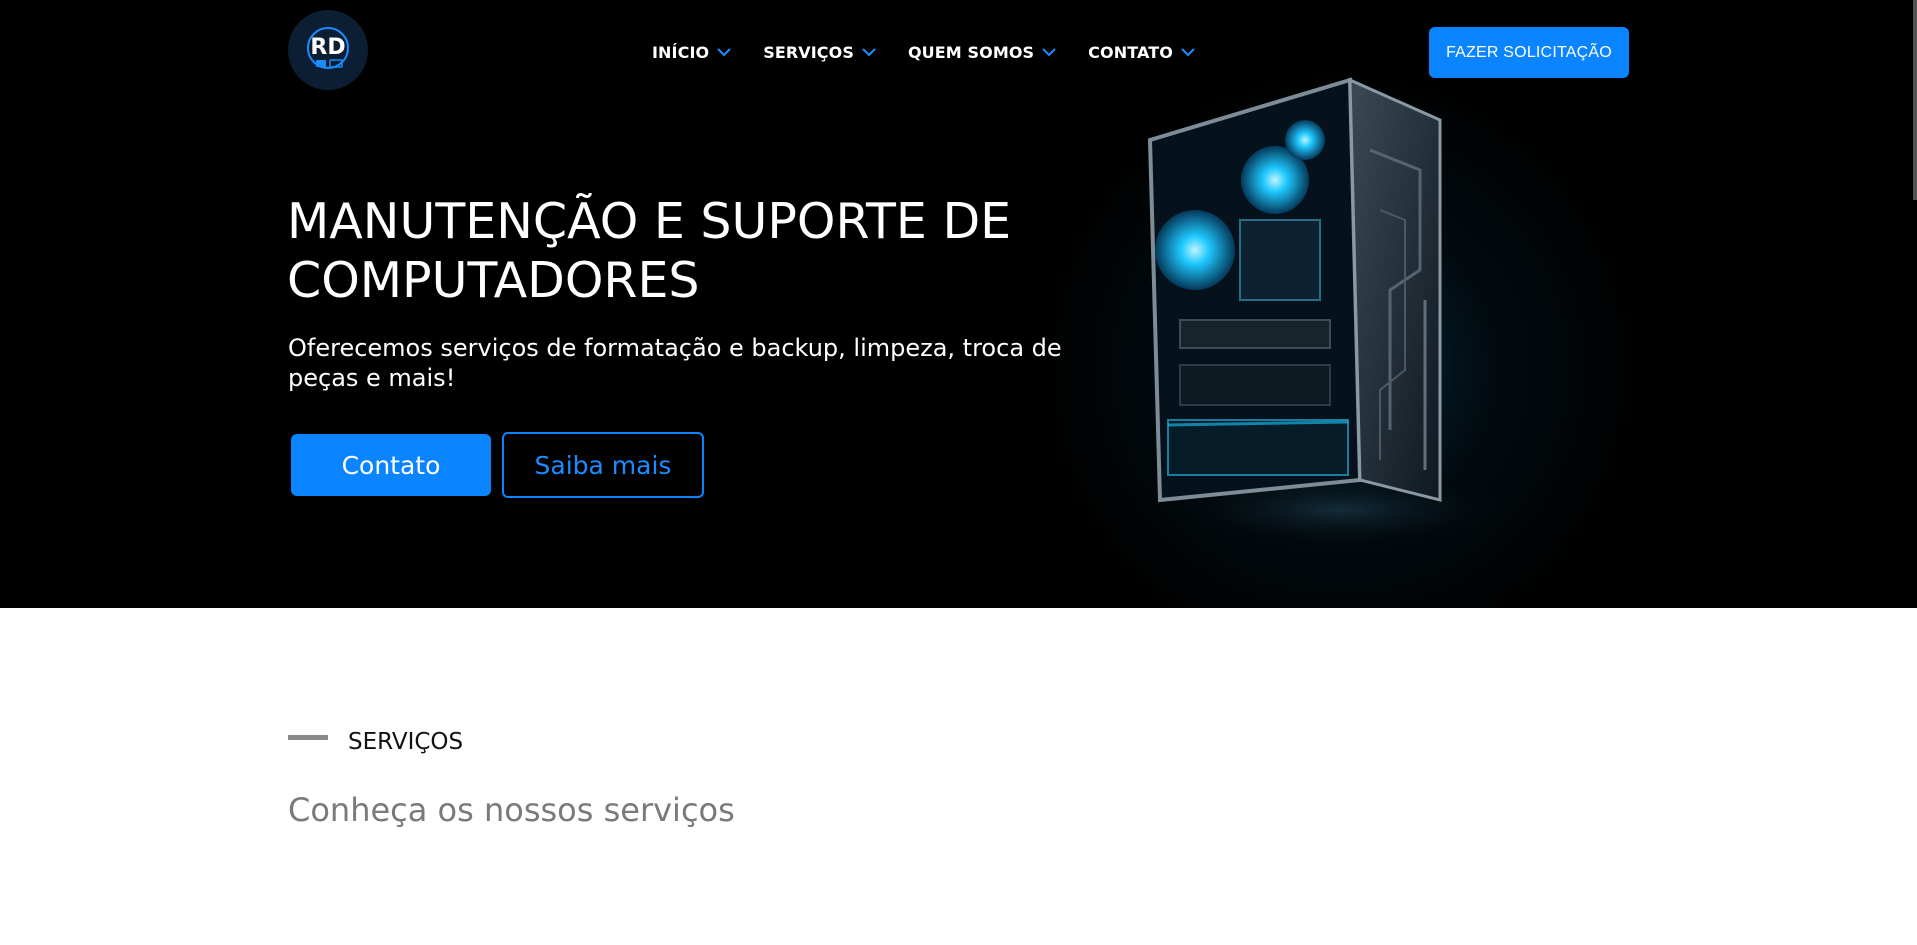 The image size is (1917, 945). Describe the element at coordinates (308, 737) in the screenshot. I see `section-divider` at that location.